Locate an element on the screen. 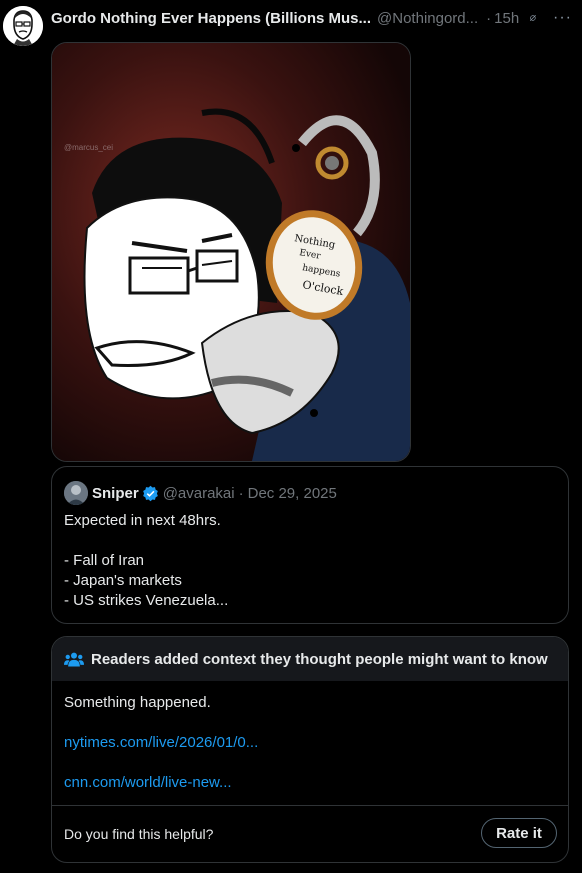 This screenshot has height=873, width=582. quoted-author-handle: @avarakai is located at coordinates (199, 493).